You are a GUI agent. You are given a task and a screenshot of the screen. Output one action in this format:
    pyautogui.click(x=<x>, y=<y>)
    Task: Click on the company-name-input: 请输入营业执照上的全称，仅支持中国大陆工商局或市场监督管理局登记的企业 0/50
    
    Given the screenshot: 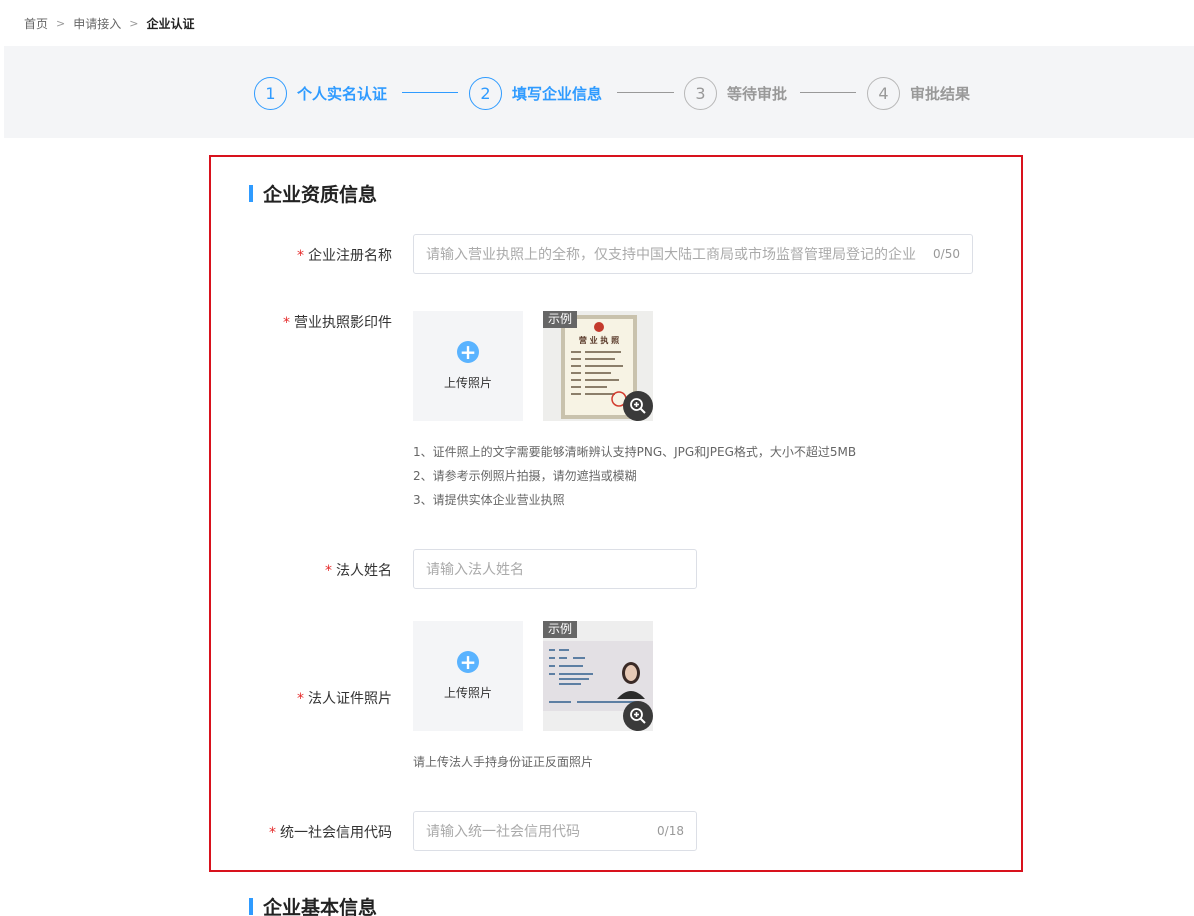 What is the action you would take?
    pyautogui.click(x=693, y=254)
    